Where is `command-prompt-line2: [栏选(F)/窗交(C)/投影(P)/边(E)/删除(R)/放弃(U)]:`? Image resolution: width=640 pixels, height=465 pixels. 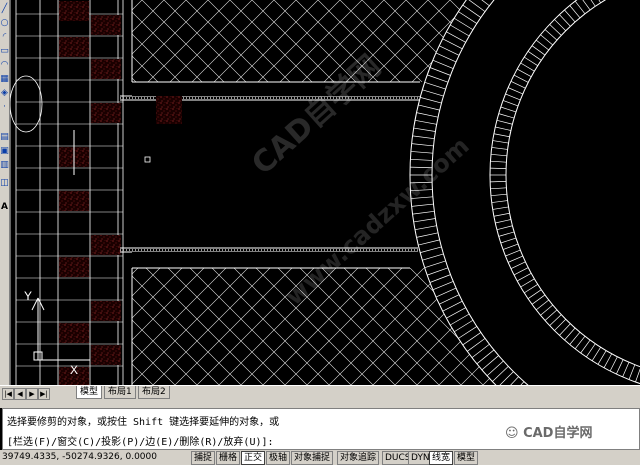 command-prompt-line2: [栏选(F)/窗交(C)/投影(P)/边(E)/删除(R)/放弃(U)]: is located at coordinates (140, 442).